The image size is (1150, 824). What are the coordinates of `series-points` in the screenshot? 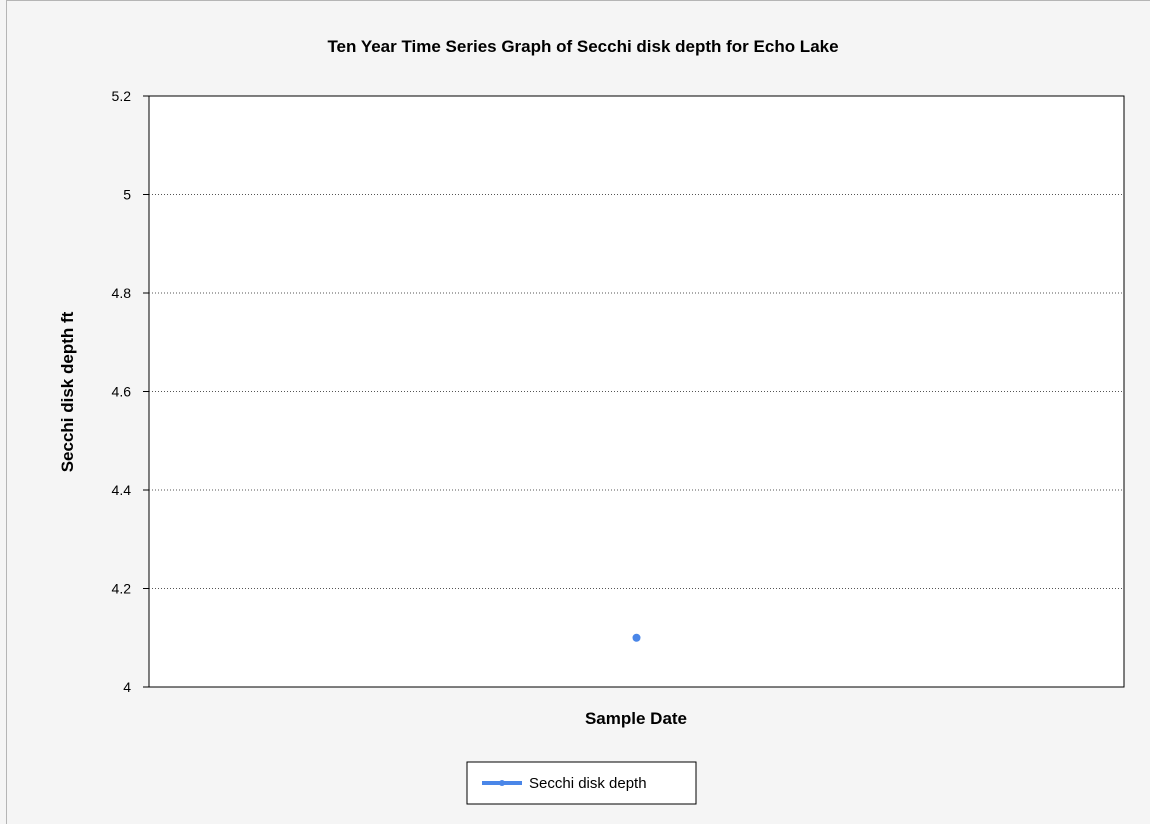 It's located at (636, 637).